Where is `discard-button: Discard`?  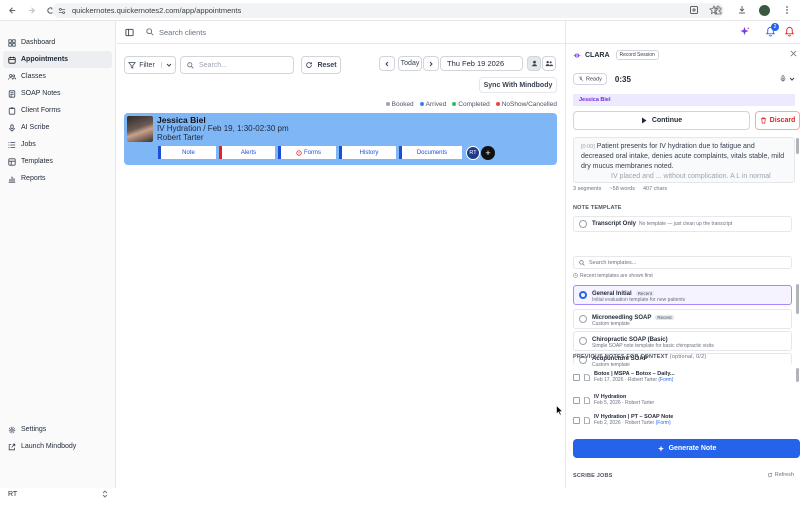 discard-button: Discard is located at coordinates (777, 120).